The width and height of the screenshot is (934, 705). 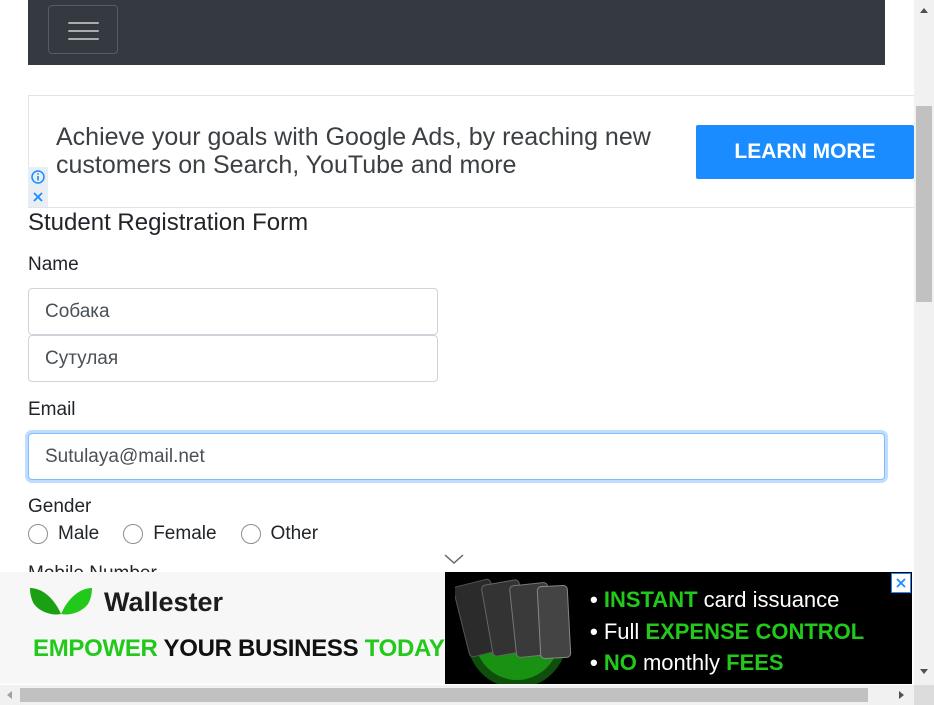 What do you see at coordinates (620, 662) in the screenshot?
I see `bullet-3-highlight: NO` at bounding box center [620, 662].